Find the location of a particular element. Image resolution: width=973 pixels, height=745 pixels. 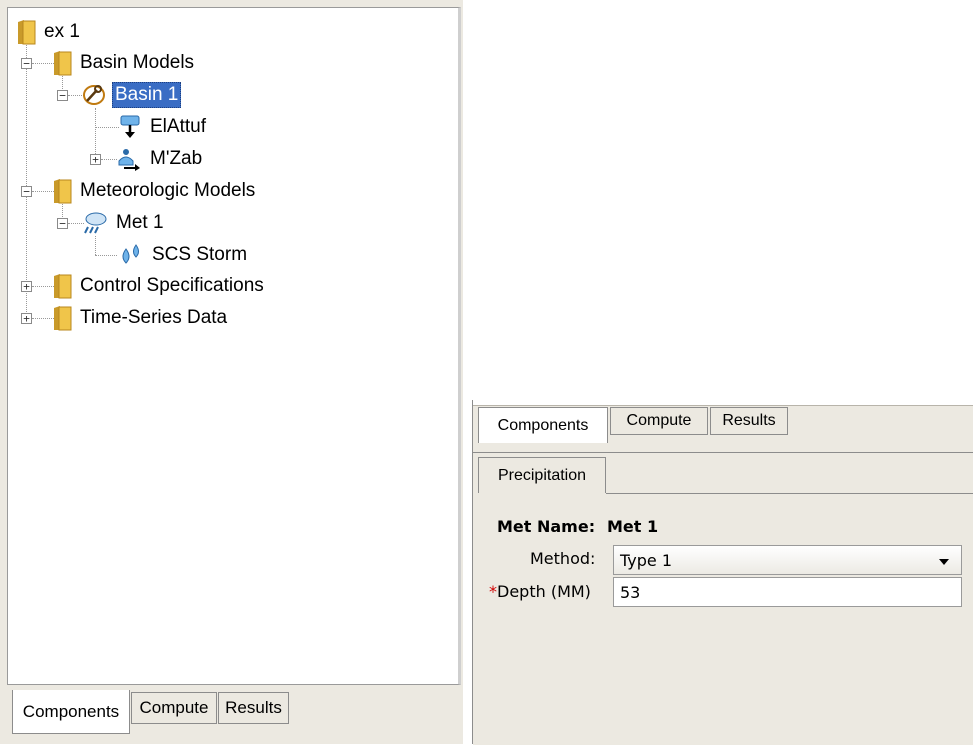

method-label: Method: is located at coordinates (563, 558).